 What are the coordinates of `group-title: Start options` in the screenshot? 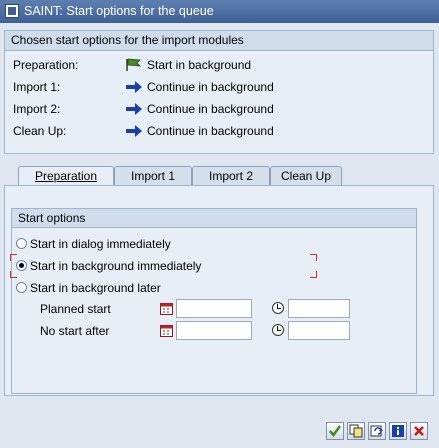 It's located at (52, 218).